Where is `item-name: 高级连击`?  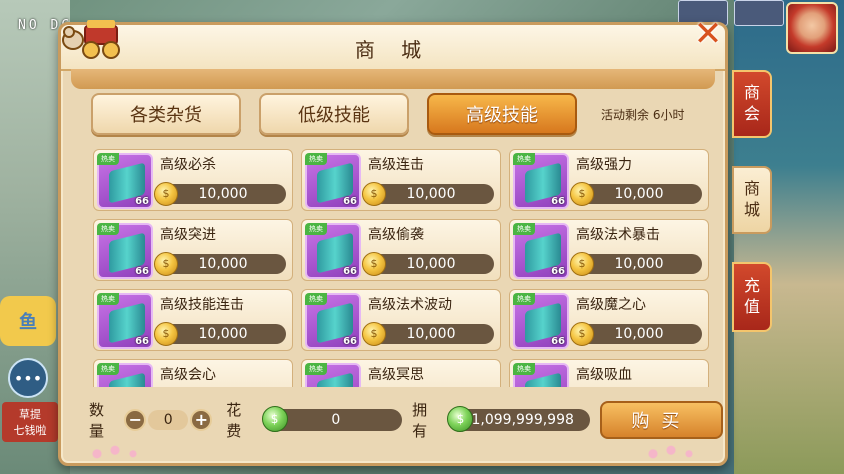 item-name: 高级连击 is located at coordinates (396, 165).